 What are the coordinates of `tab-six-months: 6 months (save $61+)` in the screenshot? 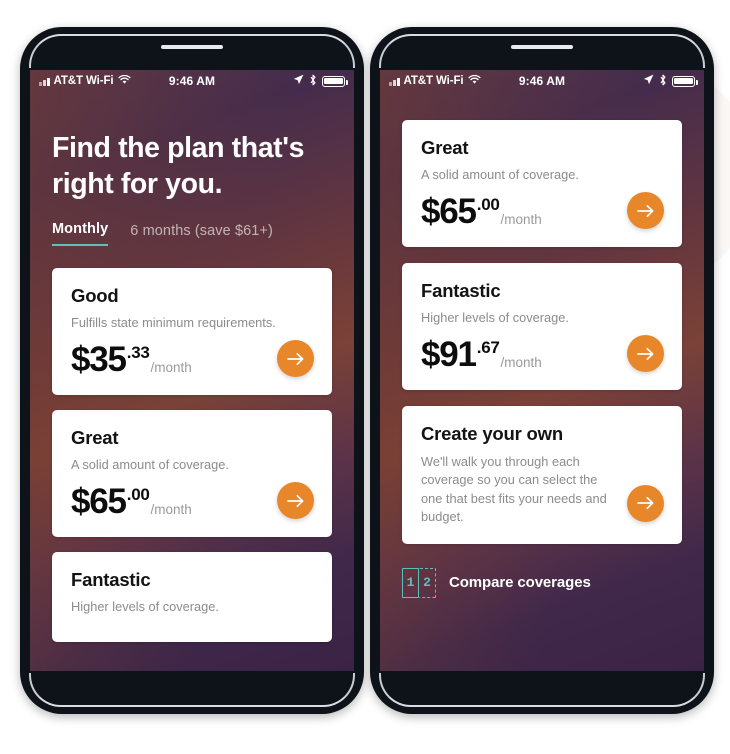 It's located at (201, 234).